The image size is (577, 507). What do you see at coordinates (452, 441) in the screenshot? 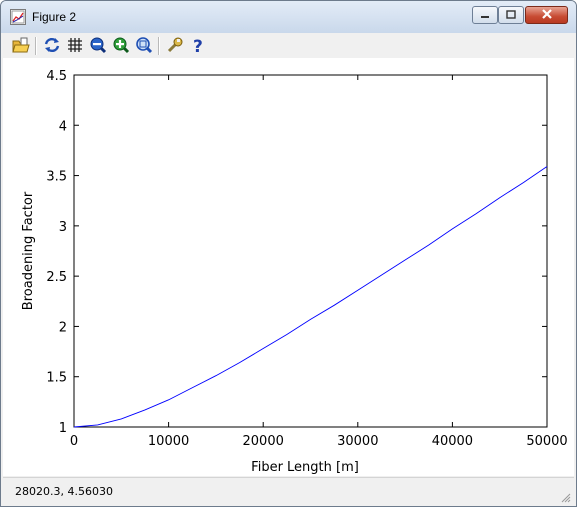
I see `x-tick-label: 40000` at bounding box center [452, 441].